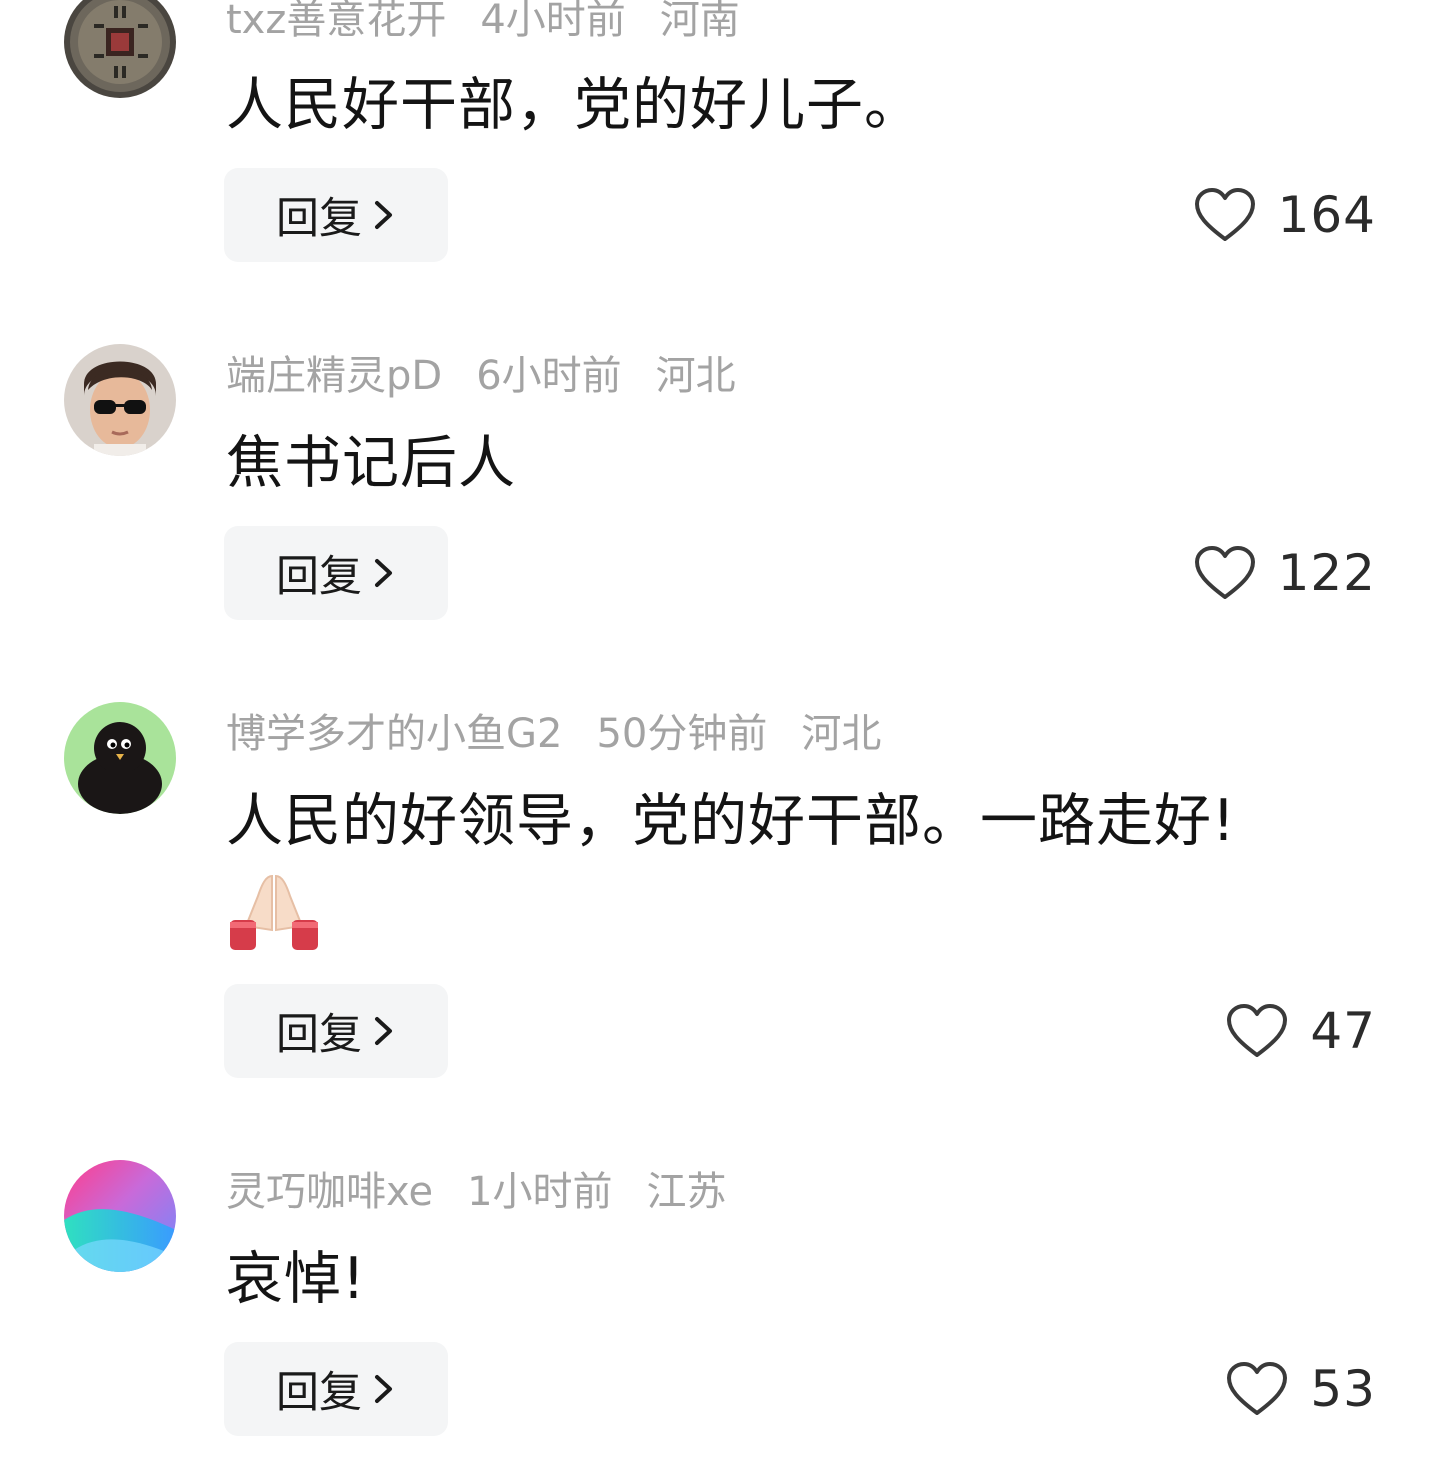  What do you see at coordinates (371, 463) in the screenshot?
I see `comment-text: 焦书记后人` at bounding box center [371, 463].